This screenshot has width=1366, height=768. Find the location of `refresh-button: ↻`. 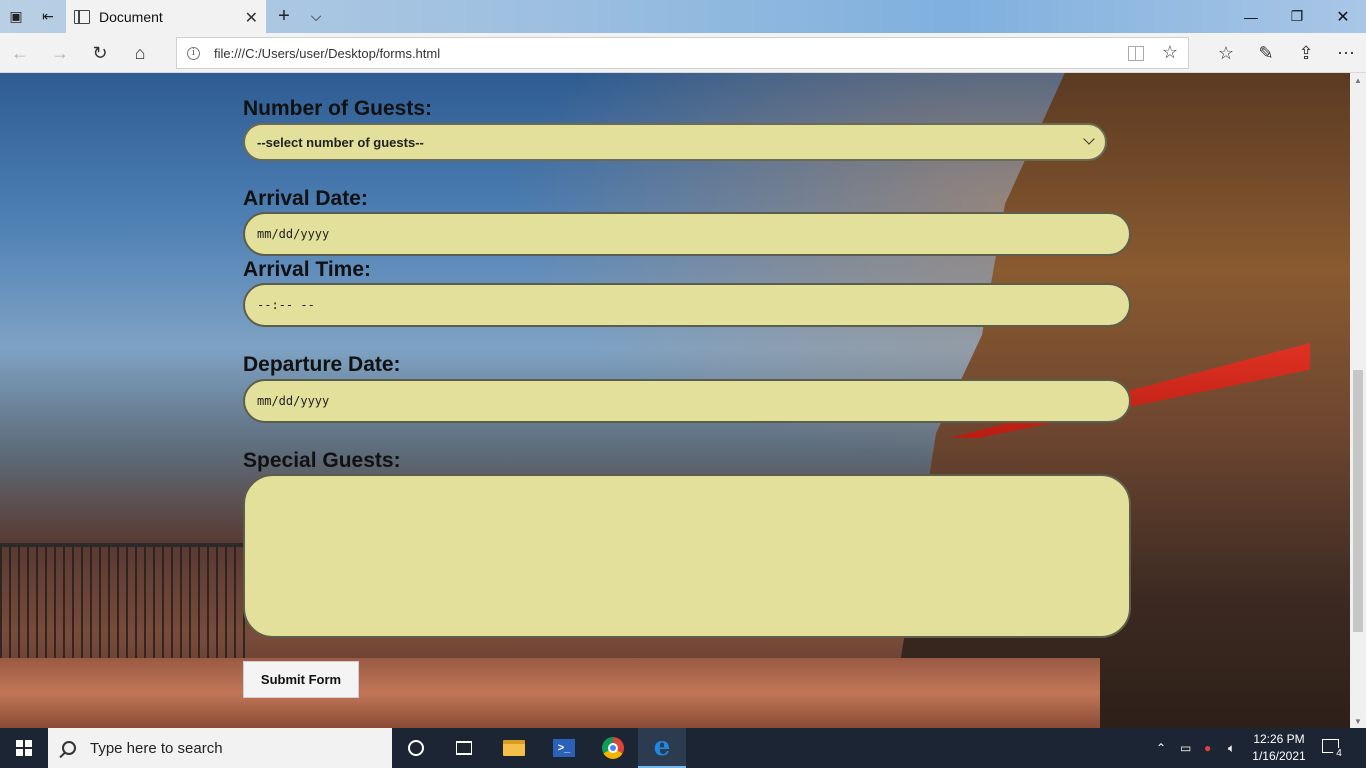

refresh-button: ↻ is located at coordinates (100, 53).